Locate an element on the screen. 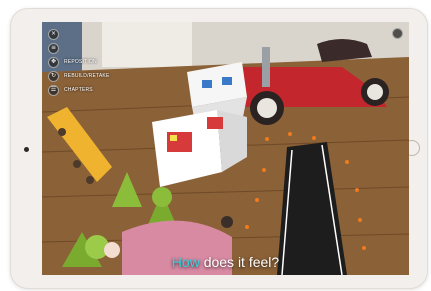 This screenshot has width=431, height=291. menu-row-close: × is located at coordinates (79, 34).